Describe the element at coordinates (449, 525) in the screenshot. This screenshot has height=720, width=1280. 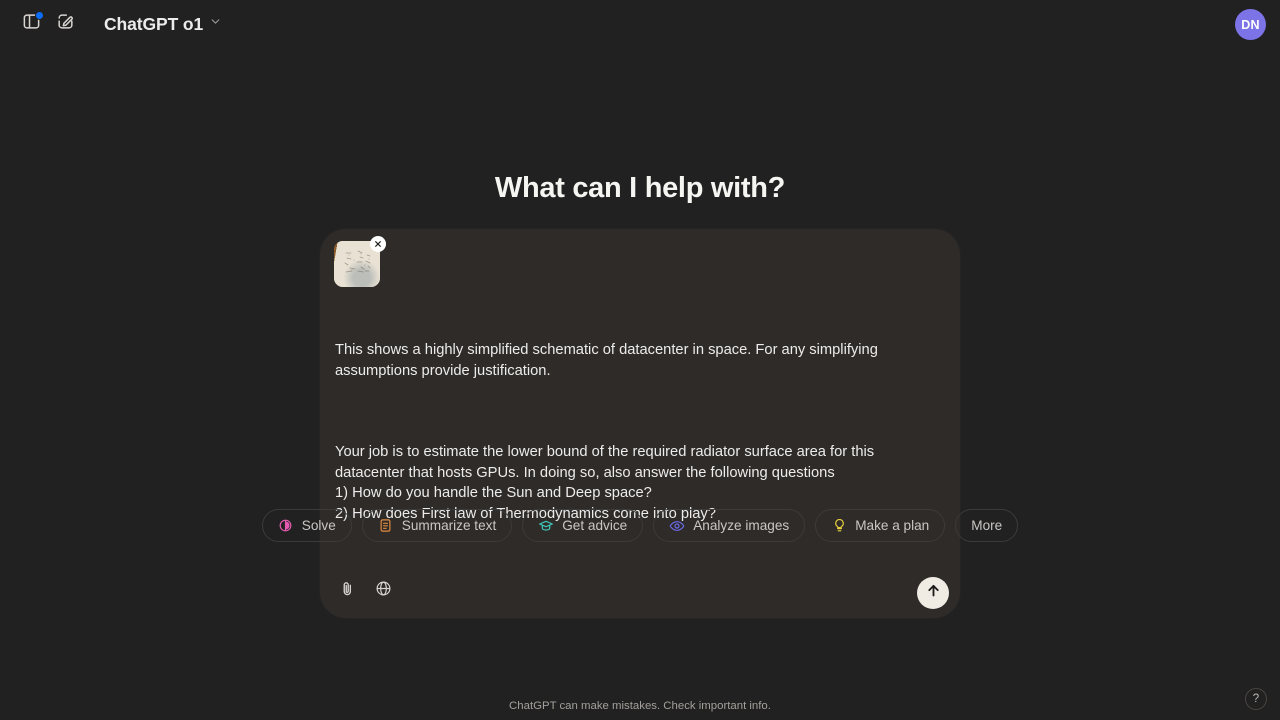
I see `chip-label: Summarize text` at that location.